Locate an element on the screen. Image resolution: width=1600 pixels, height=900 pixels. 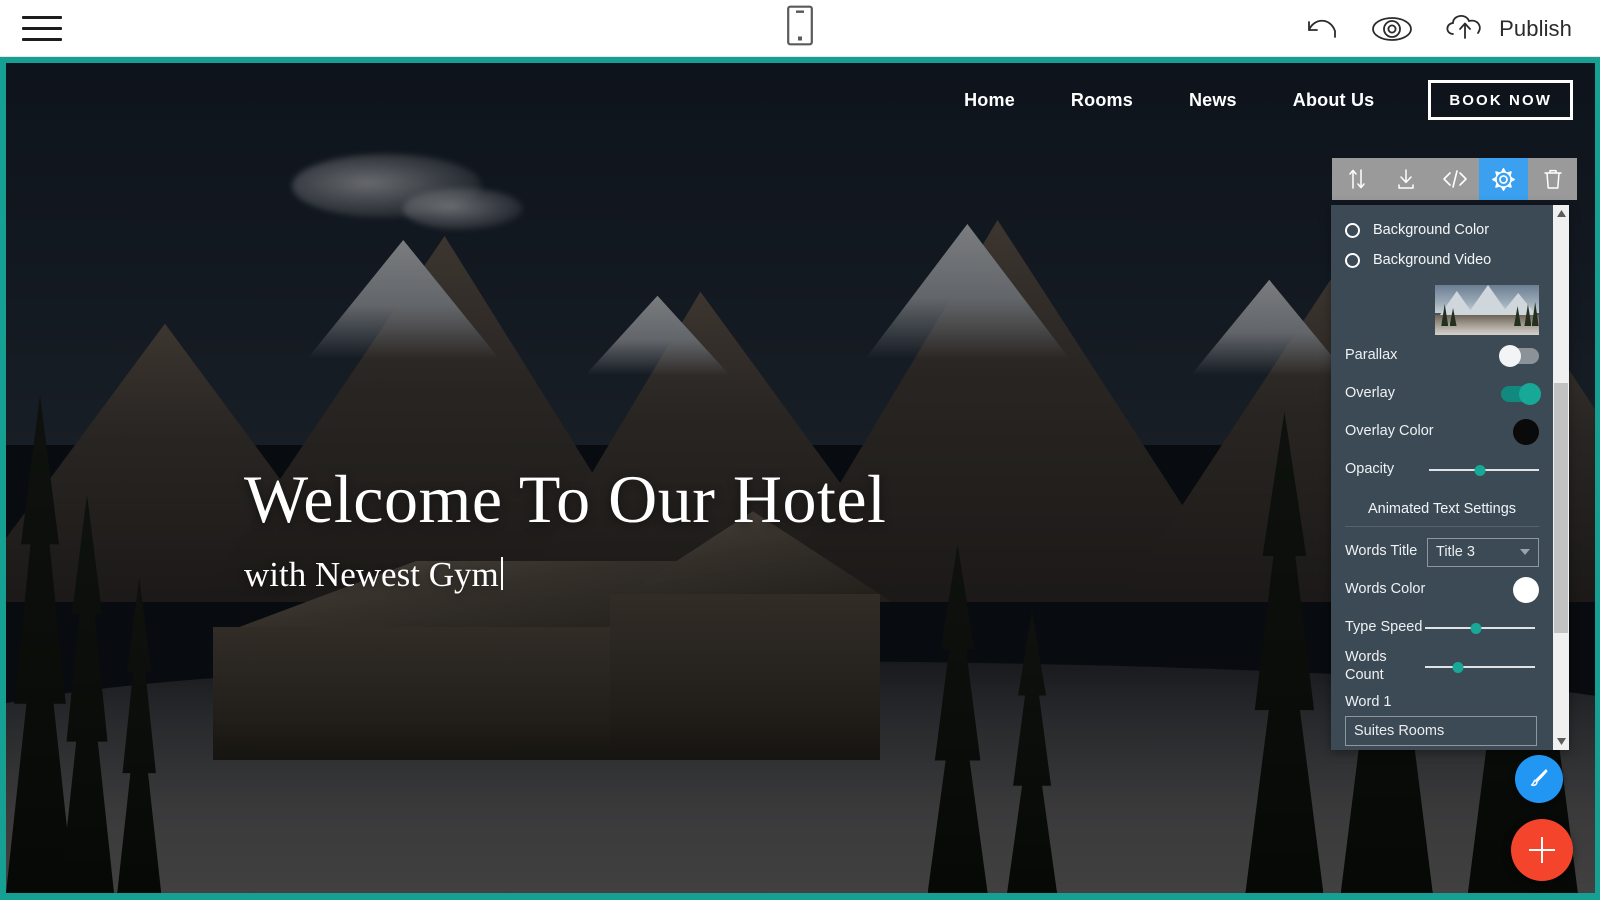
opacity-slider is located at coordinates (1484, 470).